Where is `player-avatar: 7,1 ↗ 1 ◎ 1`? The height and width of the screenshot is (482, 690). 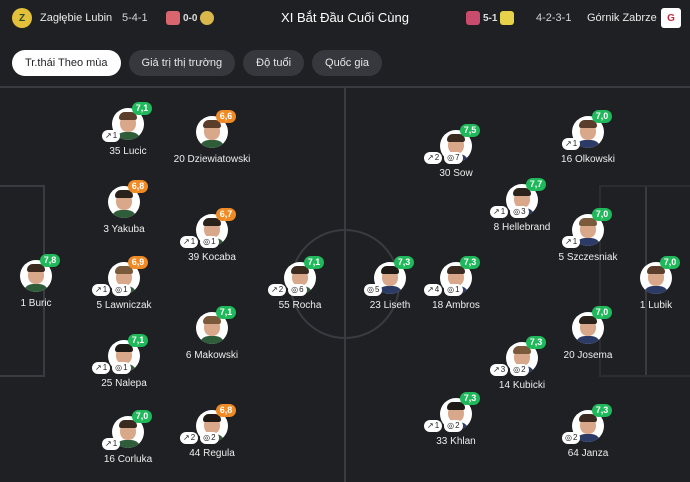 player-avatar: 7,1 ↗ 1 ◎ 1 is located at coordinates (120, 354).